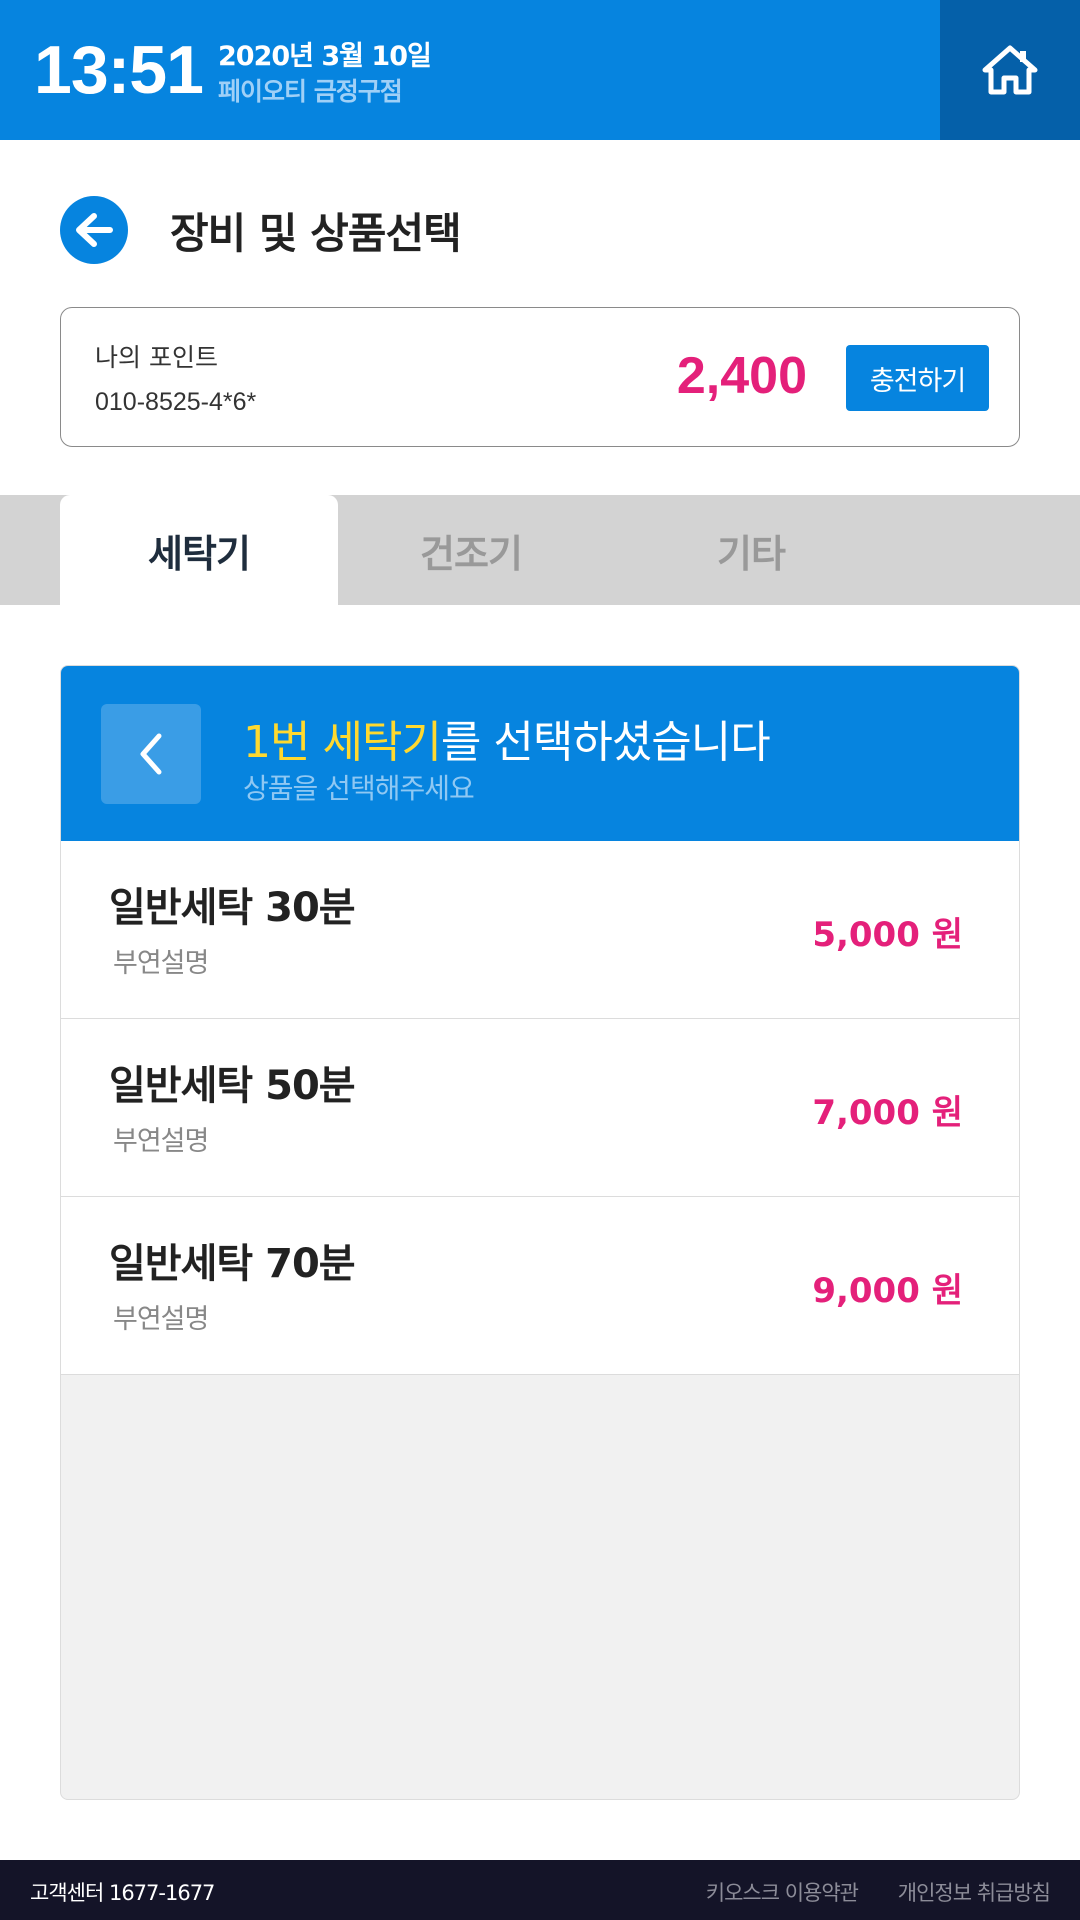  I want to click on arrow-left-icon, so click(94, 230).